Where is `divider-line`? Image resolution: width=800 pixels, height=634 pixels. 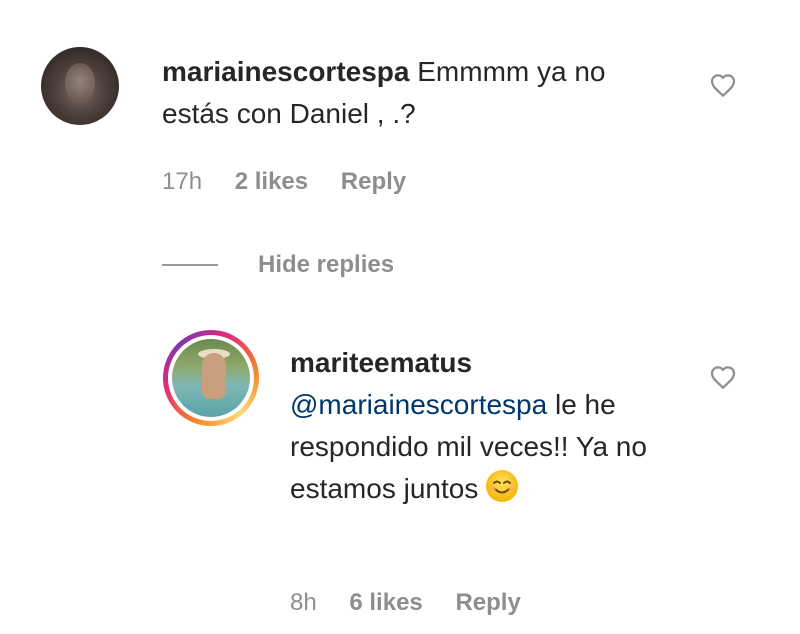 divider-line is located at coordinates (190, 265).